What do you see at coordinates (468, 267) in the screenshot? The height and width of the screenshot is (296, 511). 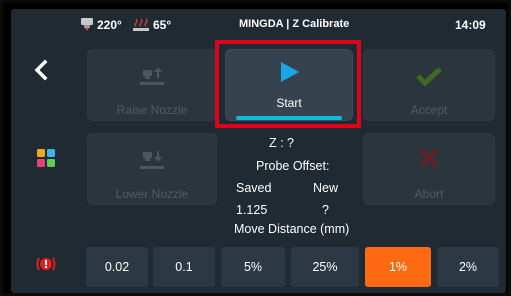 I see `step-button-2pct: 2%` at bounding box center [468, 267].